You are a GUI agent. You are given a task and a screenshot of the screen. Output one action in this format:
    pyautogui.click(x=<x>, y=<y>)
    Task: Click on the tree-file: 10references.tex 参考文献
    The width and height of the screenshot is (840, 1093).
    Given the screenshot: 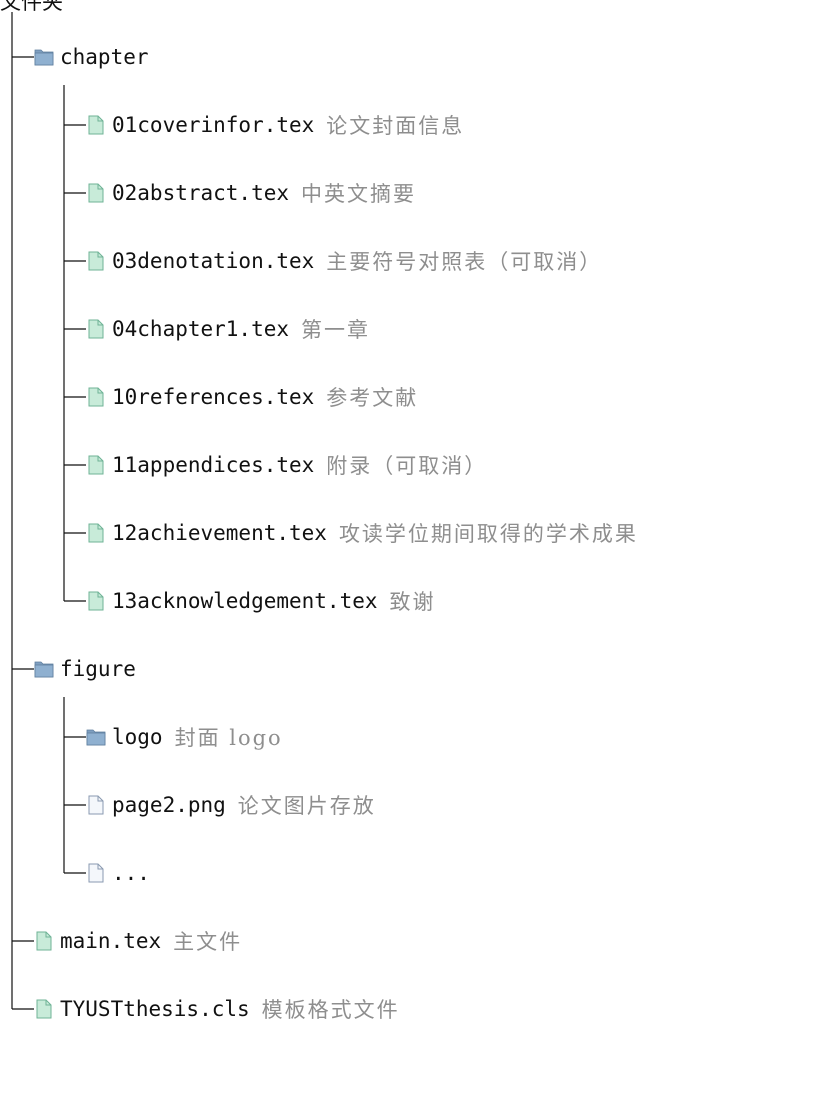 What is the action you would take?
    pyautogui.click(x=252, y=397)
    